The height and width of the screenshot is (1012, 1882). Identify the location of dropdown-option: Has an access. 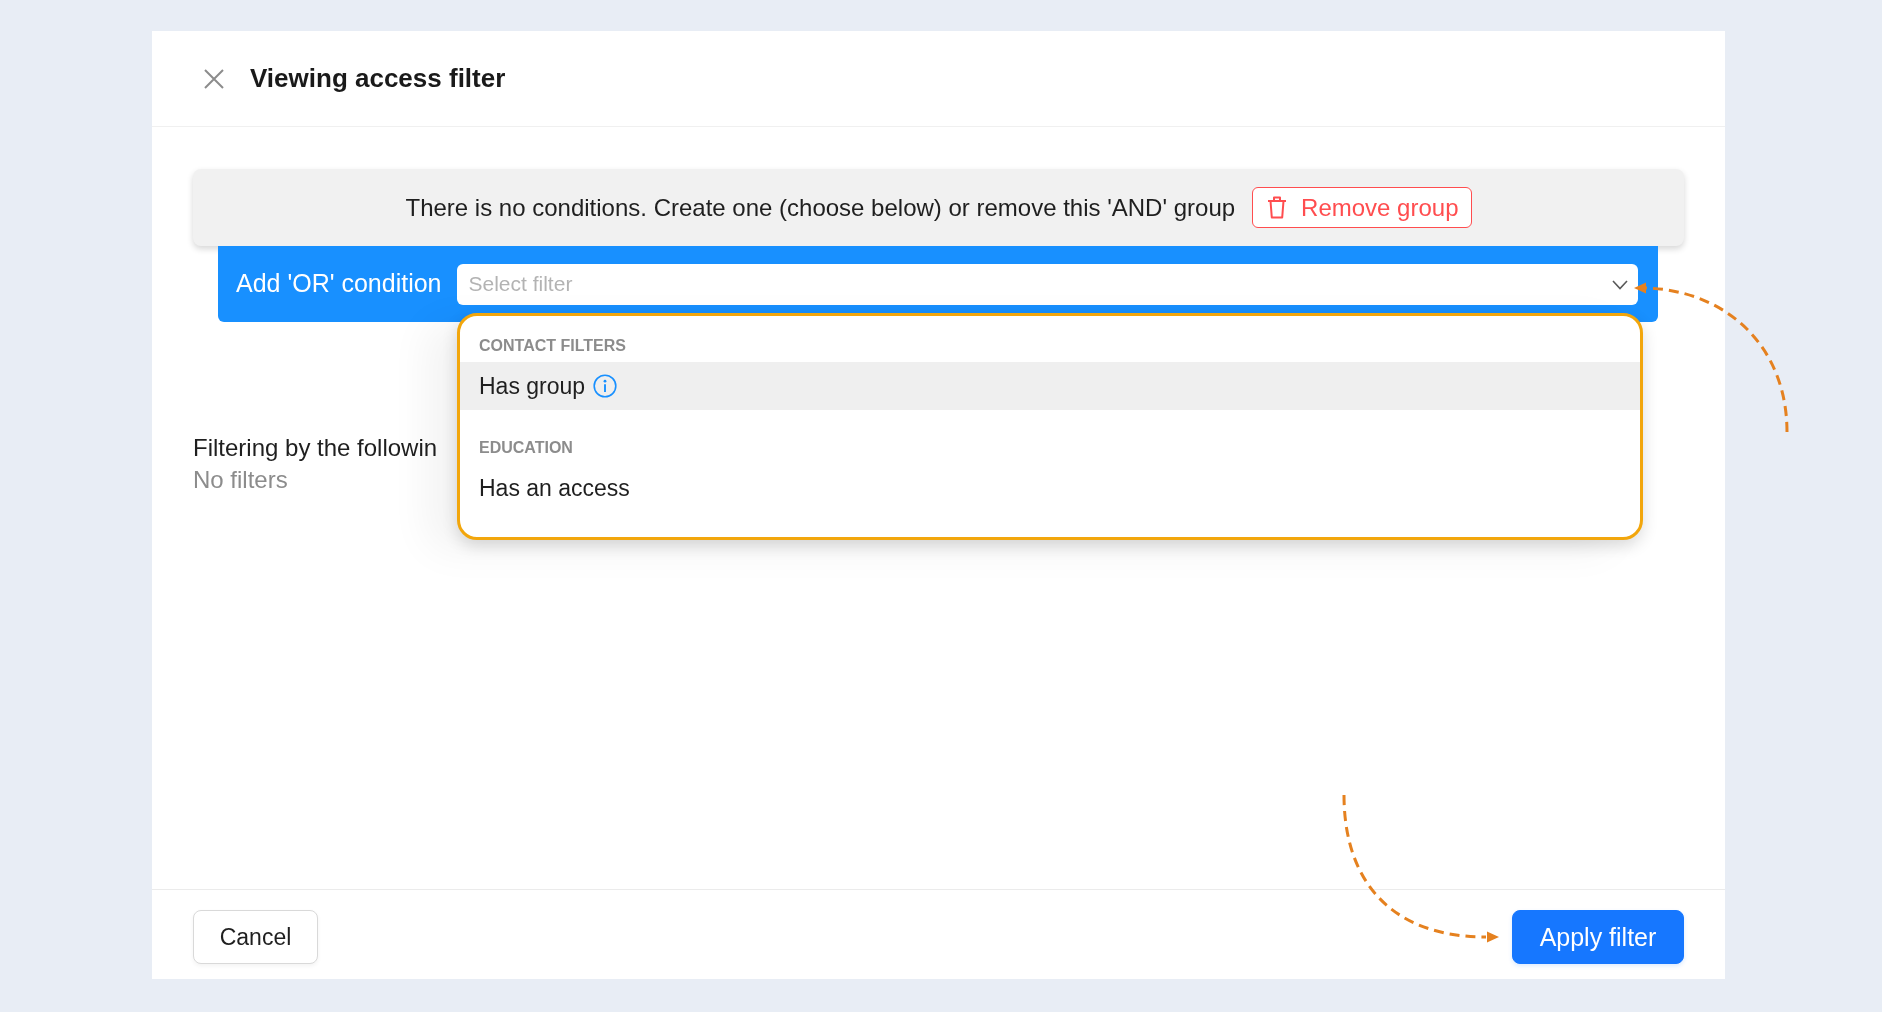
(1050, 488).